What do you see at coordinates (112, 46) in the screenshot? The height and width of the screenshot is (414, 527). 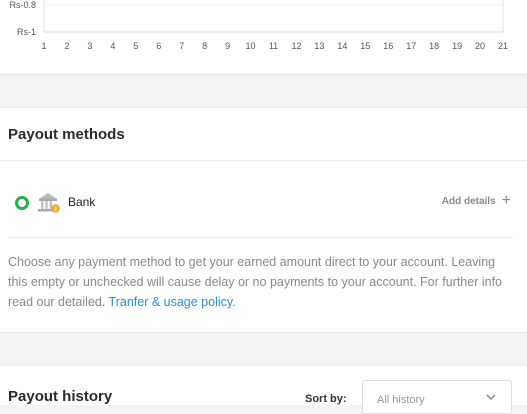 I see `x-tick-label: 4` at bounding box center [112, 46].